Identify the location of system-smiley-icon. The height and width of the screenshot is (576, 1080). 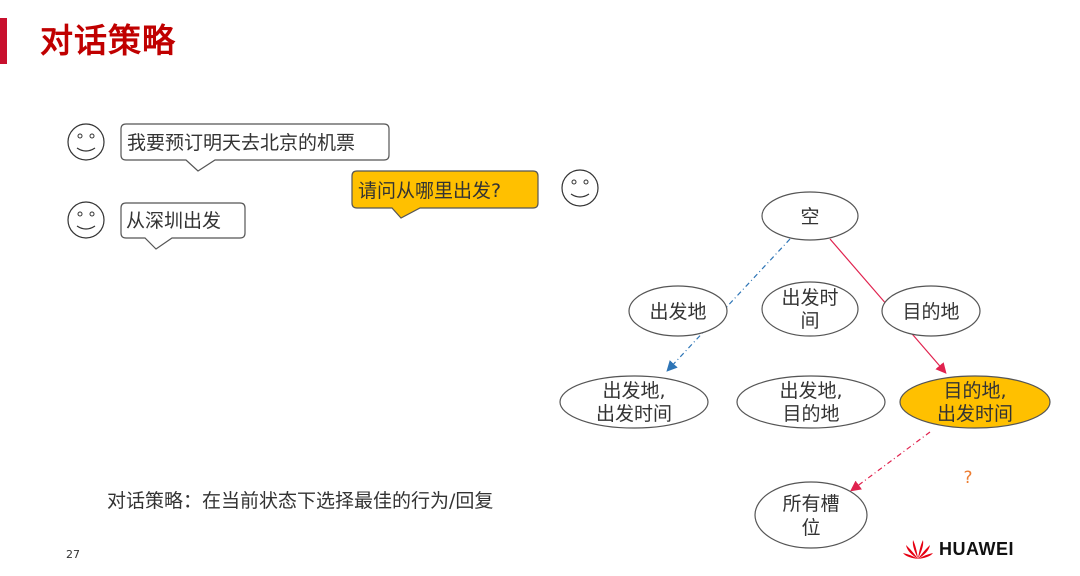
(580, 188).